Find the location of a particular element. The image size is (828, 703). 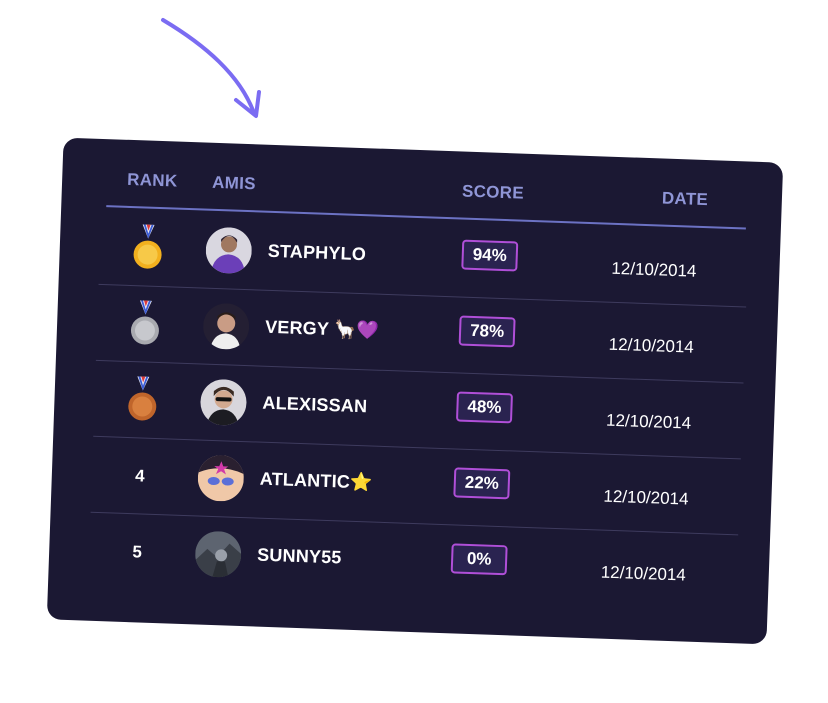

silver-medal-icon is located at coordinates (144, 322).